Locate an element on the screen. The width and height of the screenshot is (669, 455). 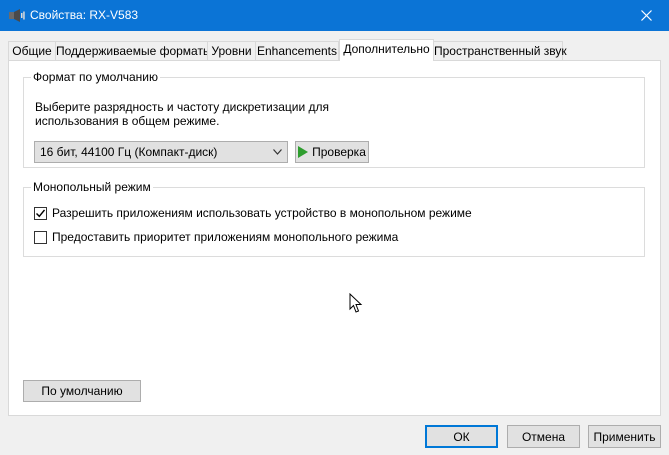
play-icon is located at coordinates (303, 152).